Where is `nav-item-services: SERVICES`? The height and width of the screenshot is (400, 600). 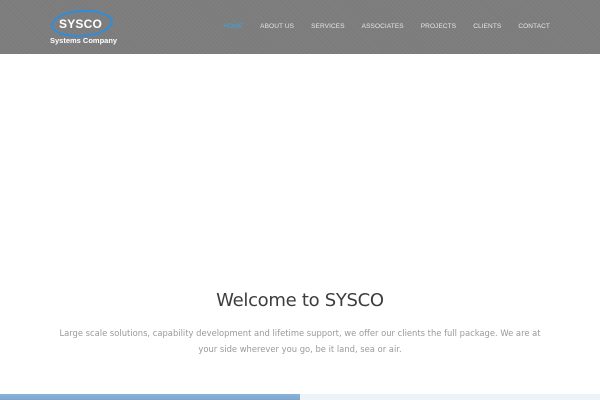 nav-item-services: SERVICES is located at coordinates (328, 26).